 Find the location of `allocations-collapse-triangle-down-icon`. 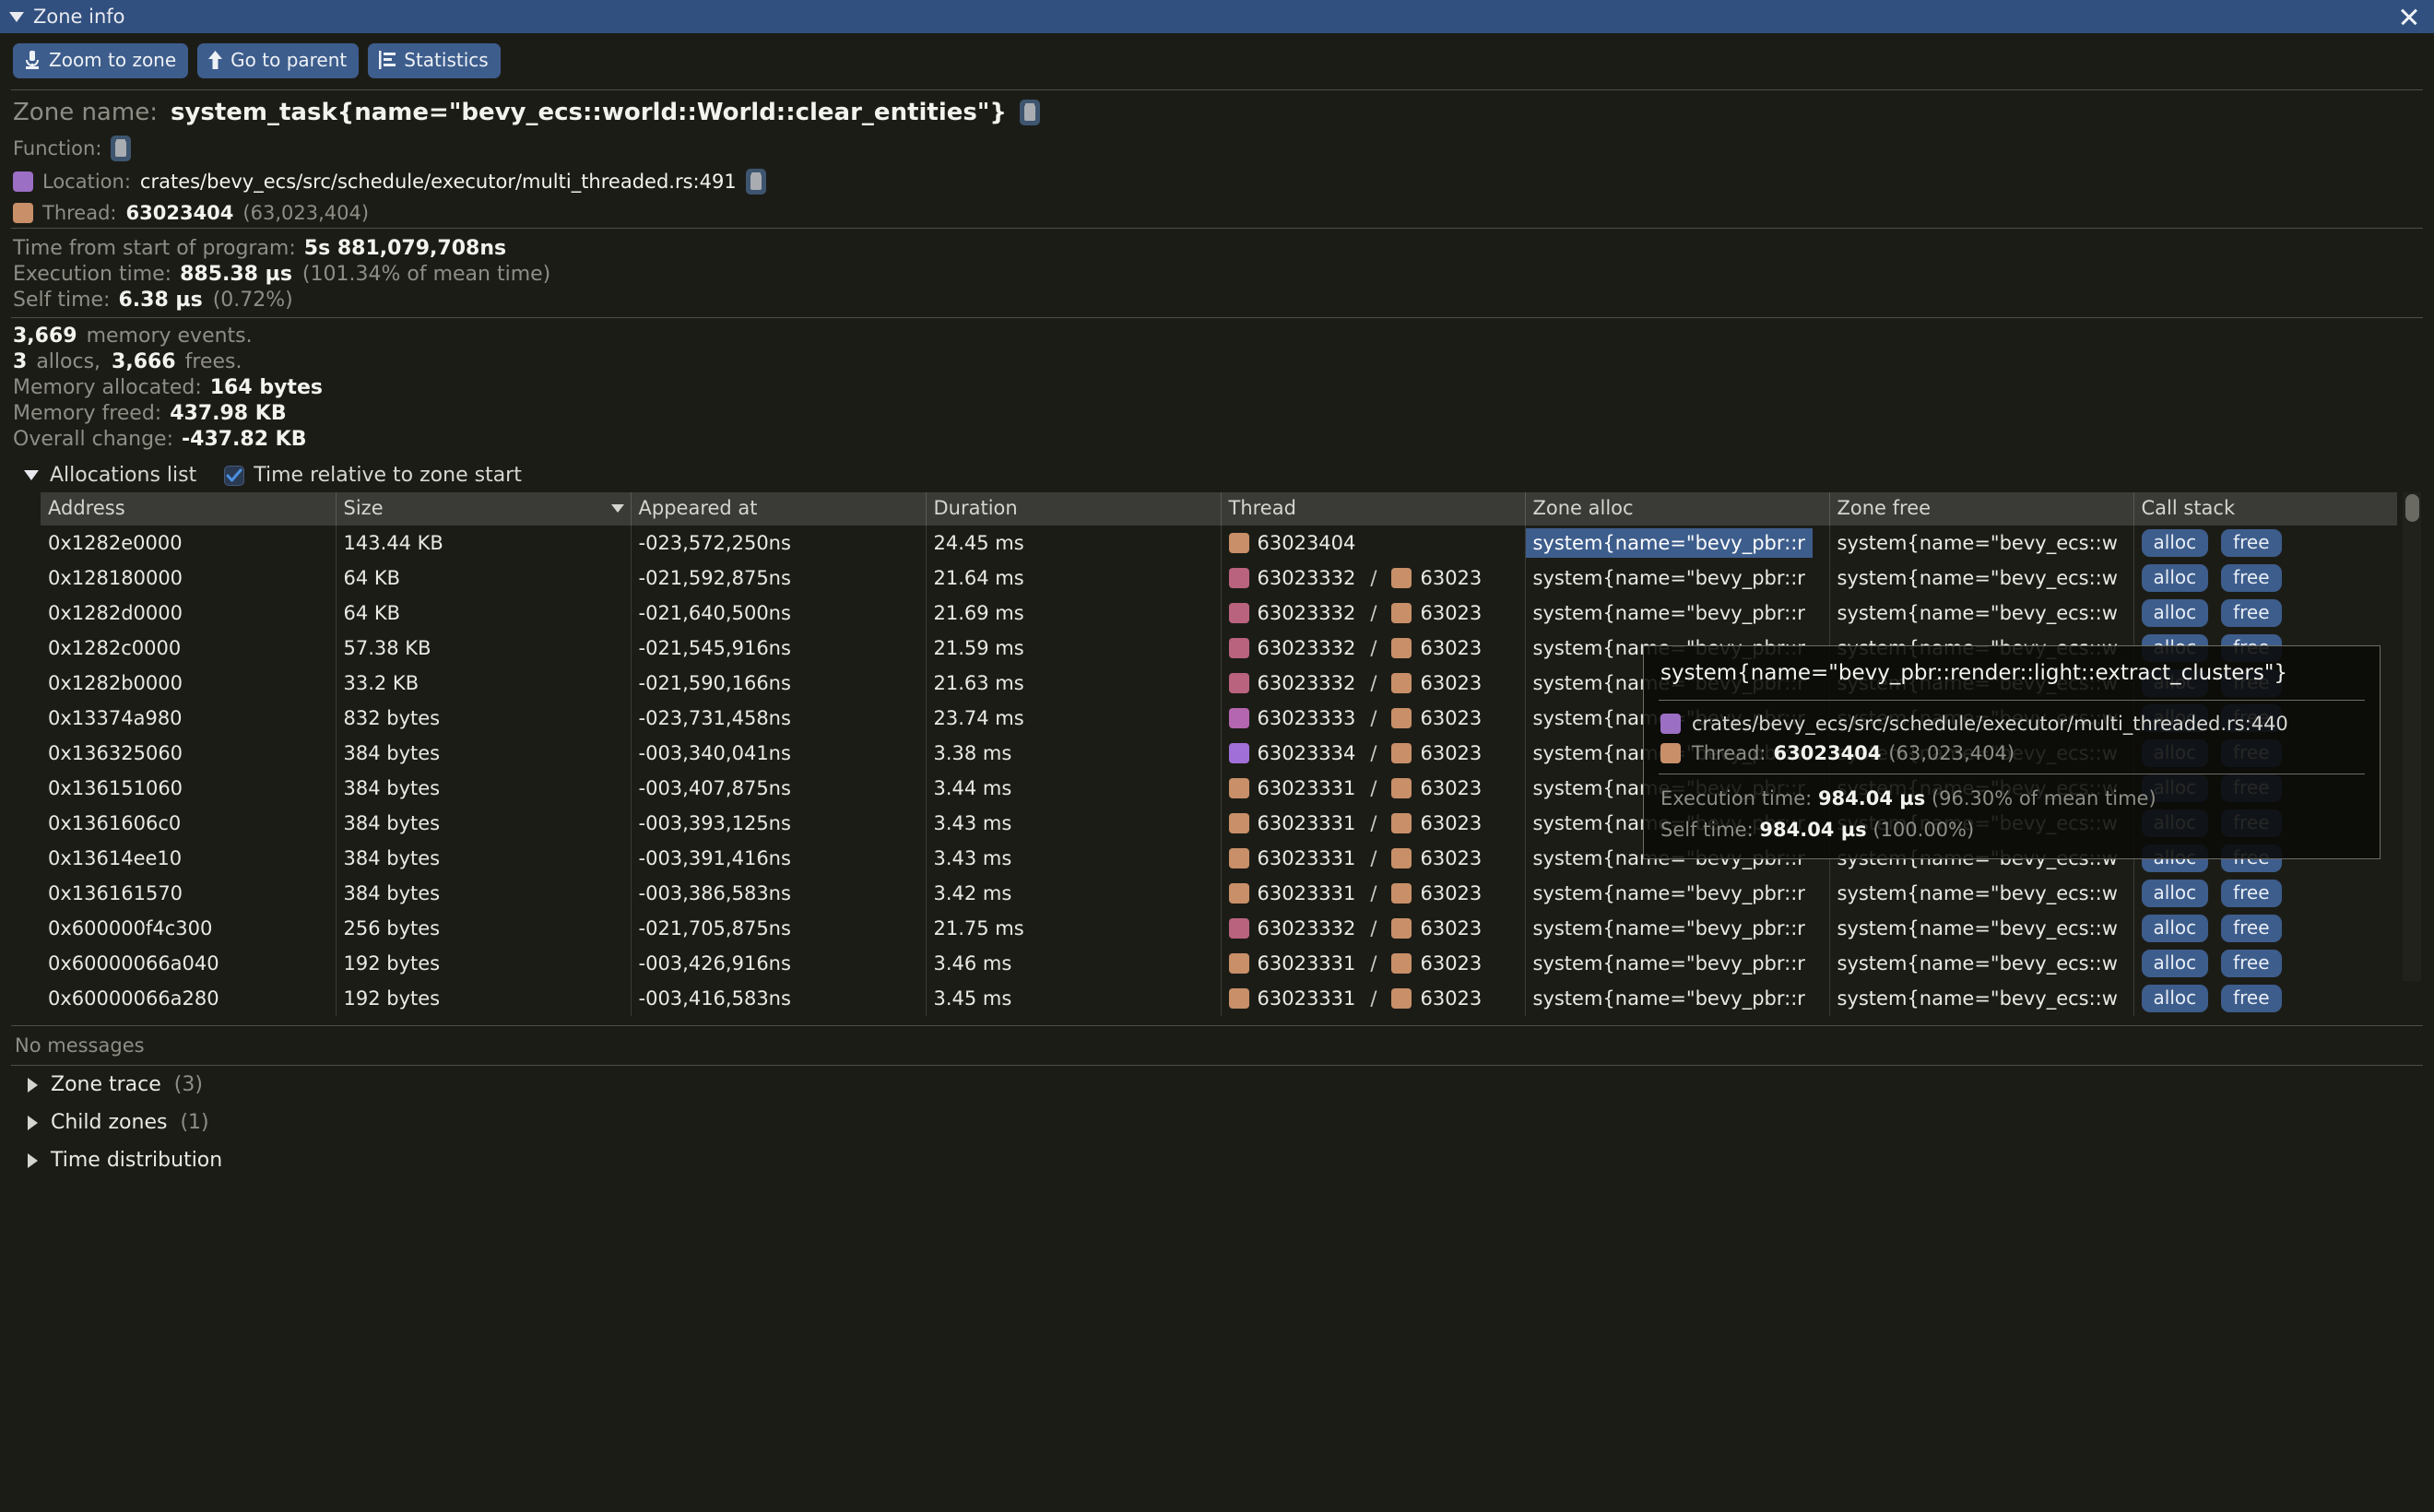

allocations-collapse-triangle-down-icon is located at coordinates (31, 475).